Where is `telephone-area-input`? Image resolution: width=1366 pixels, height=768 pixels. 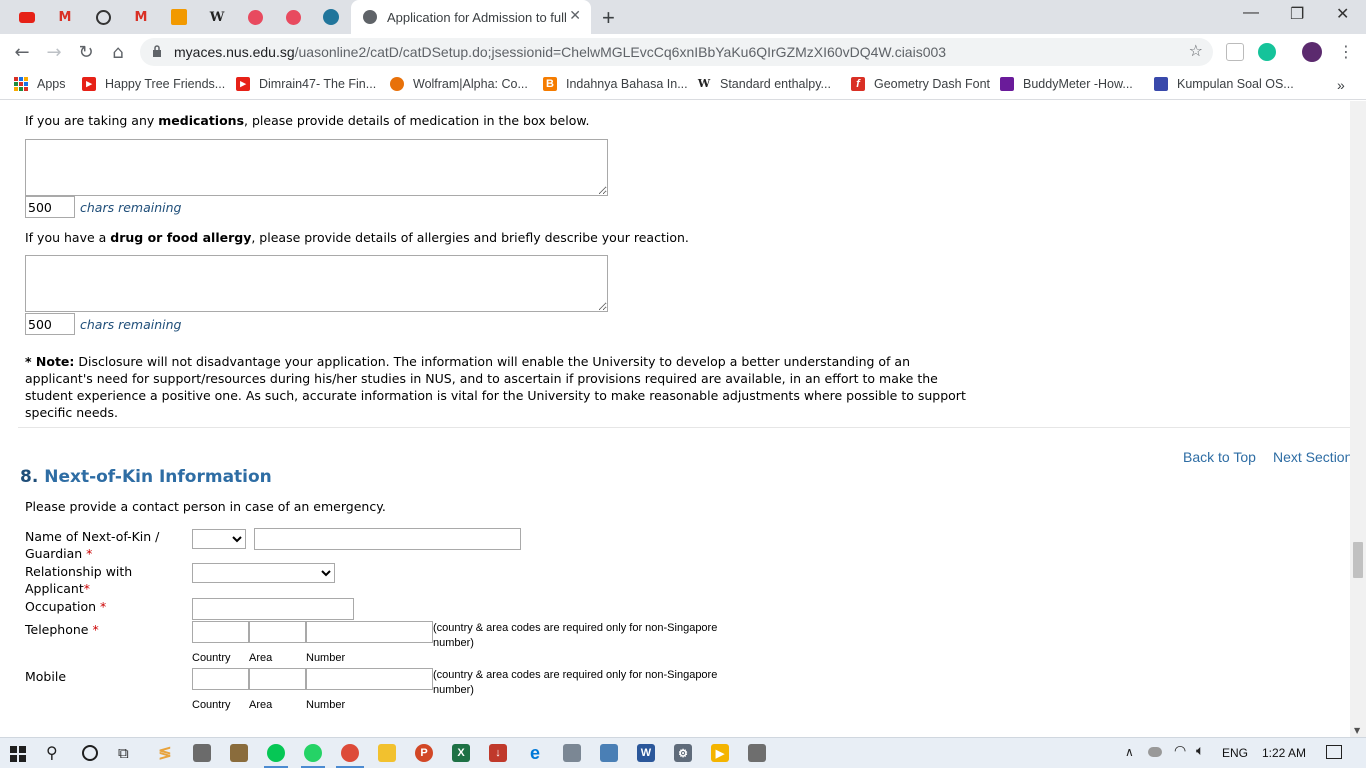 telephone-area-input is located at coordinates (277, 632).